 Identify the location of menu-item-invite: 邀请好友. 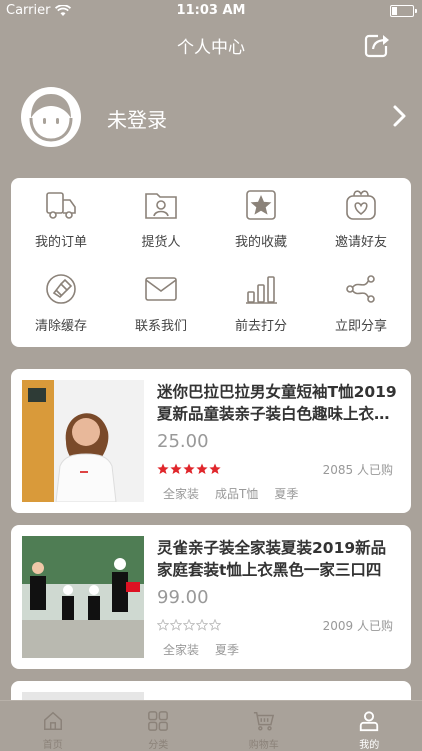
(361, 220).